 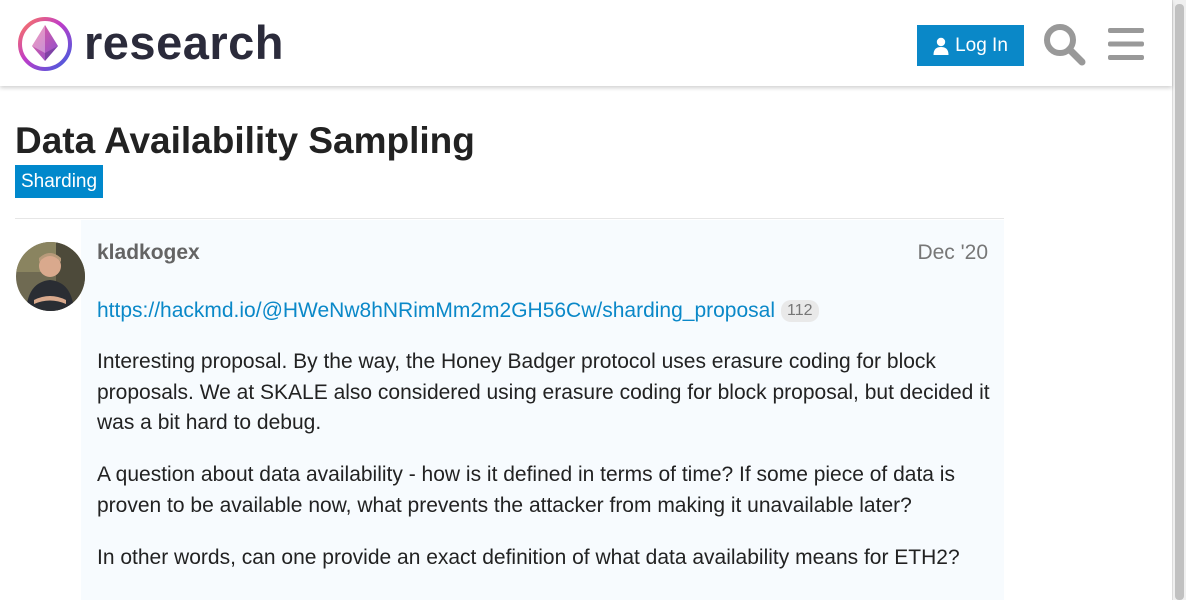 What do you see at coordinates (941, 46) in the screenshot?
I see `user-icon` at bounding box center [941, 46].